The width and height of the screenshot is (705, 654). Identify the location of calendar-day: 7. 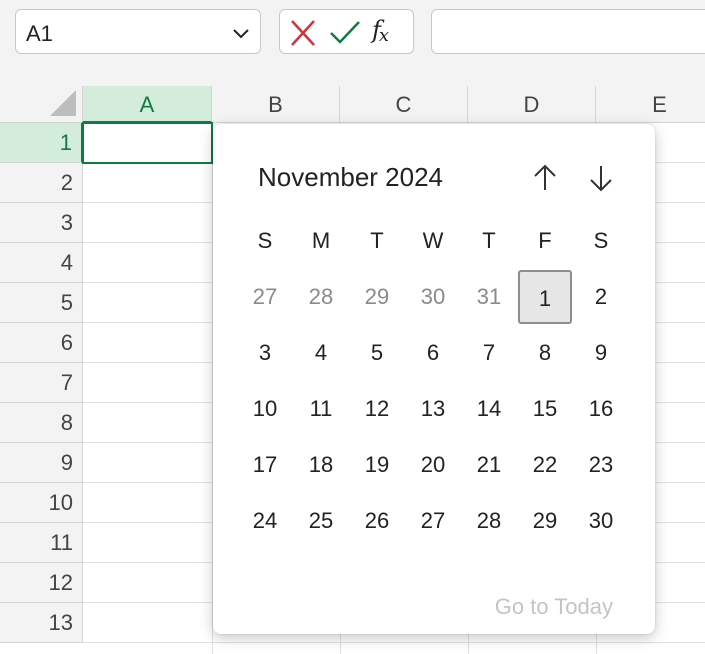
(489, 353).